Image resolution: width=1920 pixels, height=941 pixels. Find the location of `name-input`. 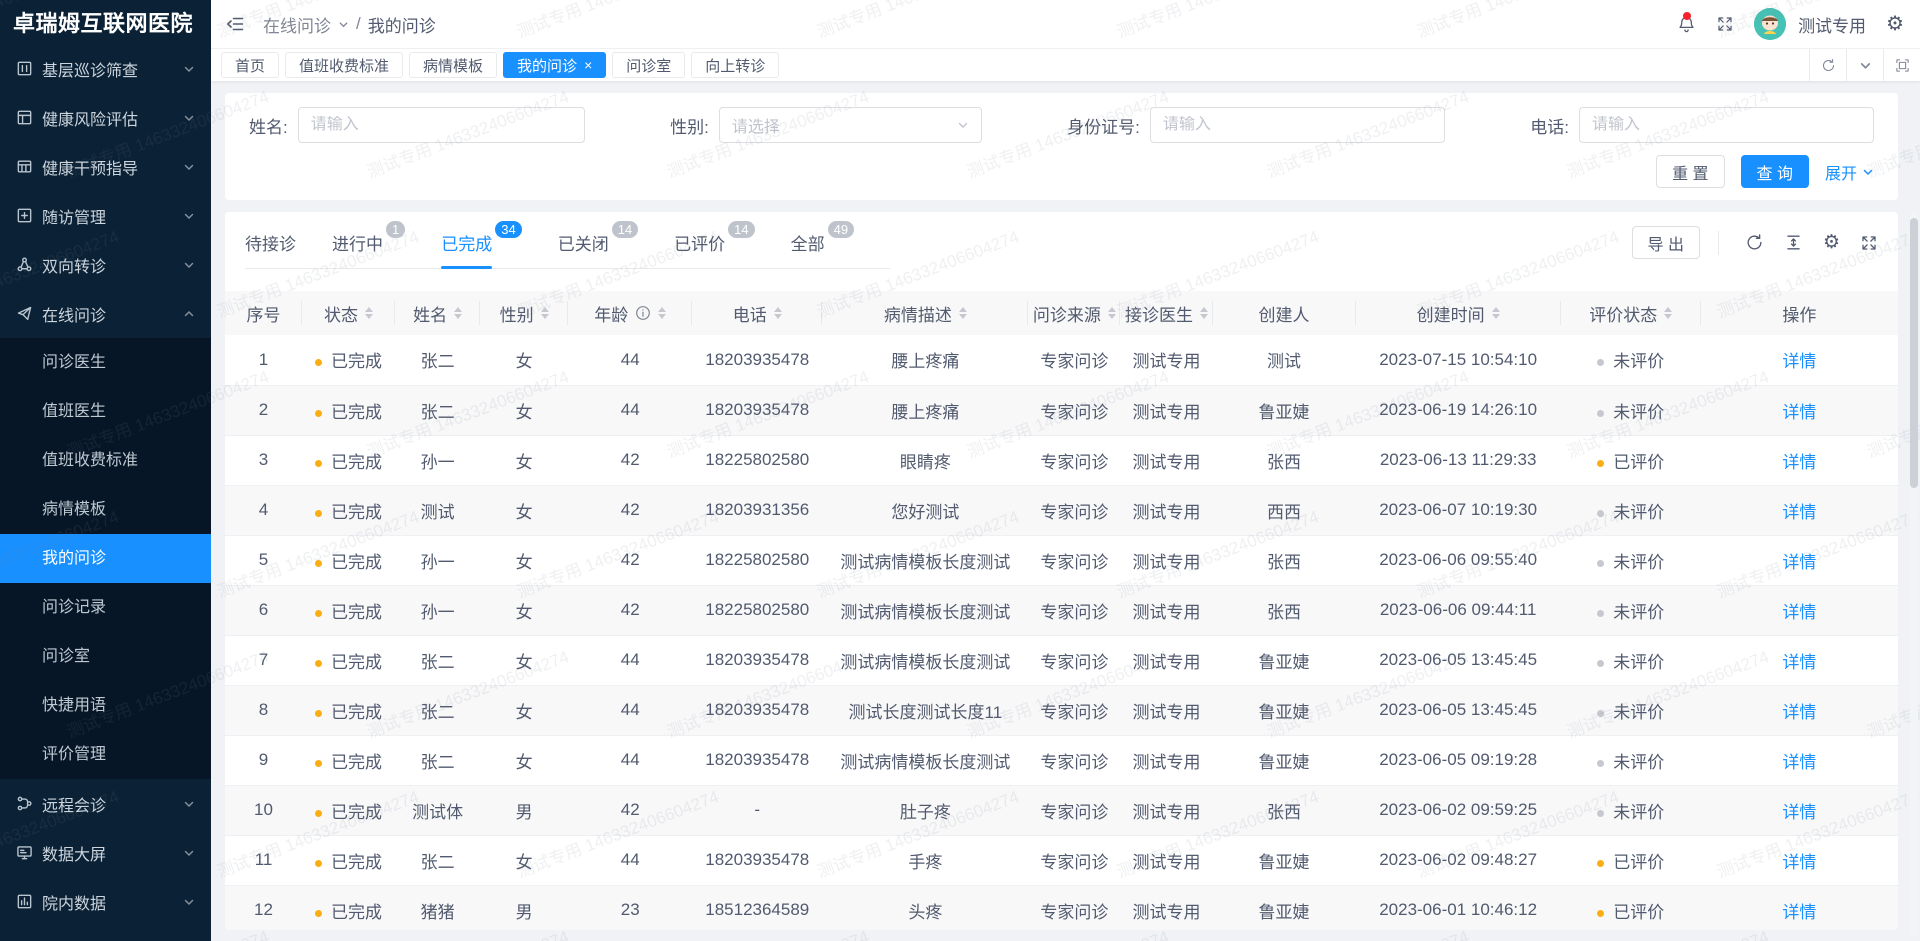

name-input is located at coordinates (441, 125).